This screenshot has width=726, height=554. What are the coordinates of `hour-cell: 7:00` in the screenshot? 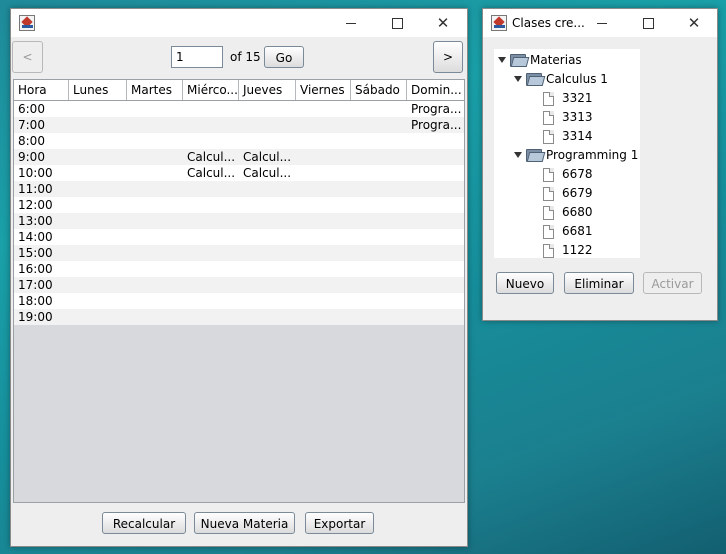 It's located at (41, 125).